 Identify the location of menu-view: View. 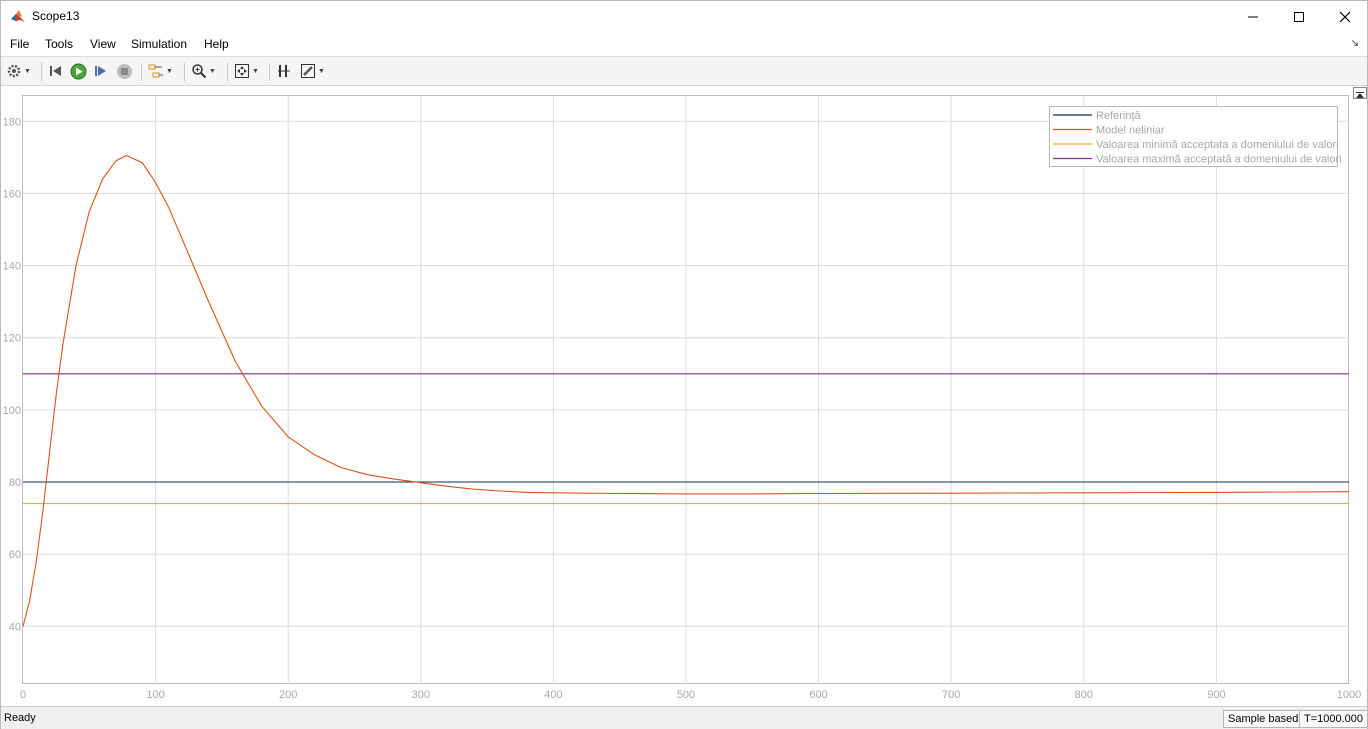
(103, 44).